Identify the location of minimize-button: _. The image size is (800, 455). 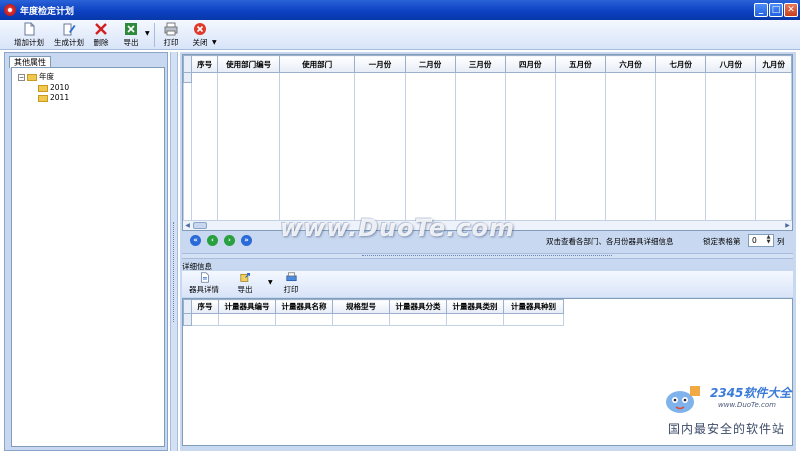
(761, 10).